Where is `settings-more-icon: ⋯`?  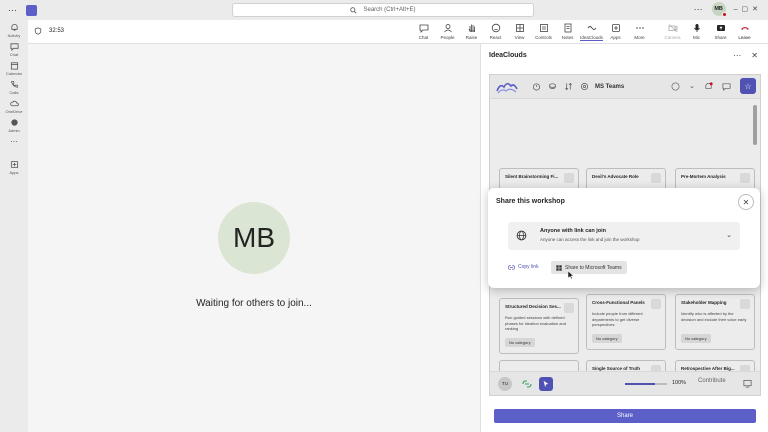
settings-more-icon: ⋯ is located at coordinates (699, 9).